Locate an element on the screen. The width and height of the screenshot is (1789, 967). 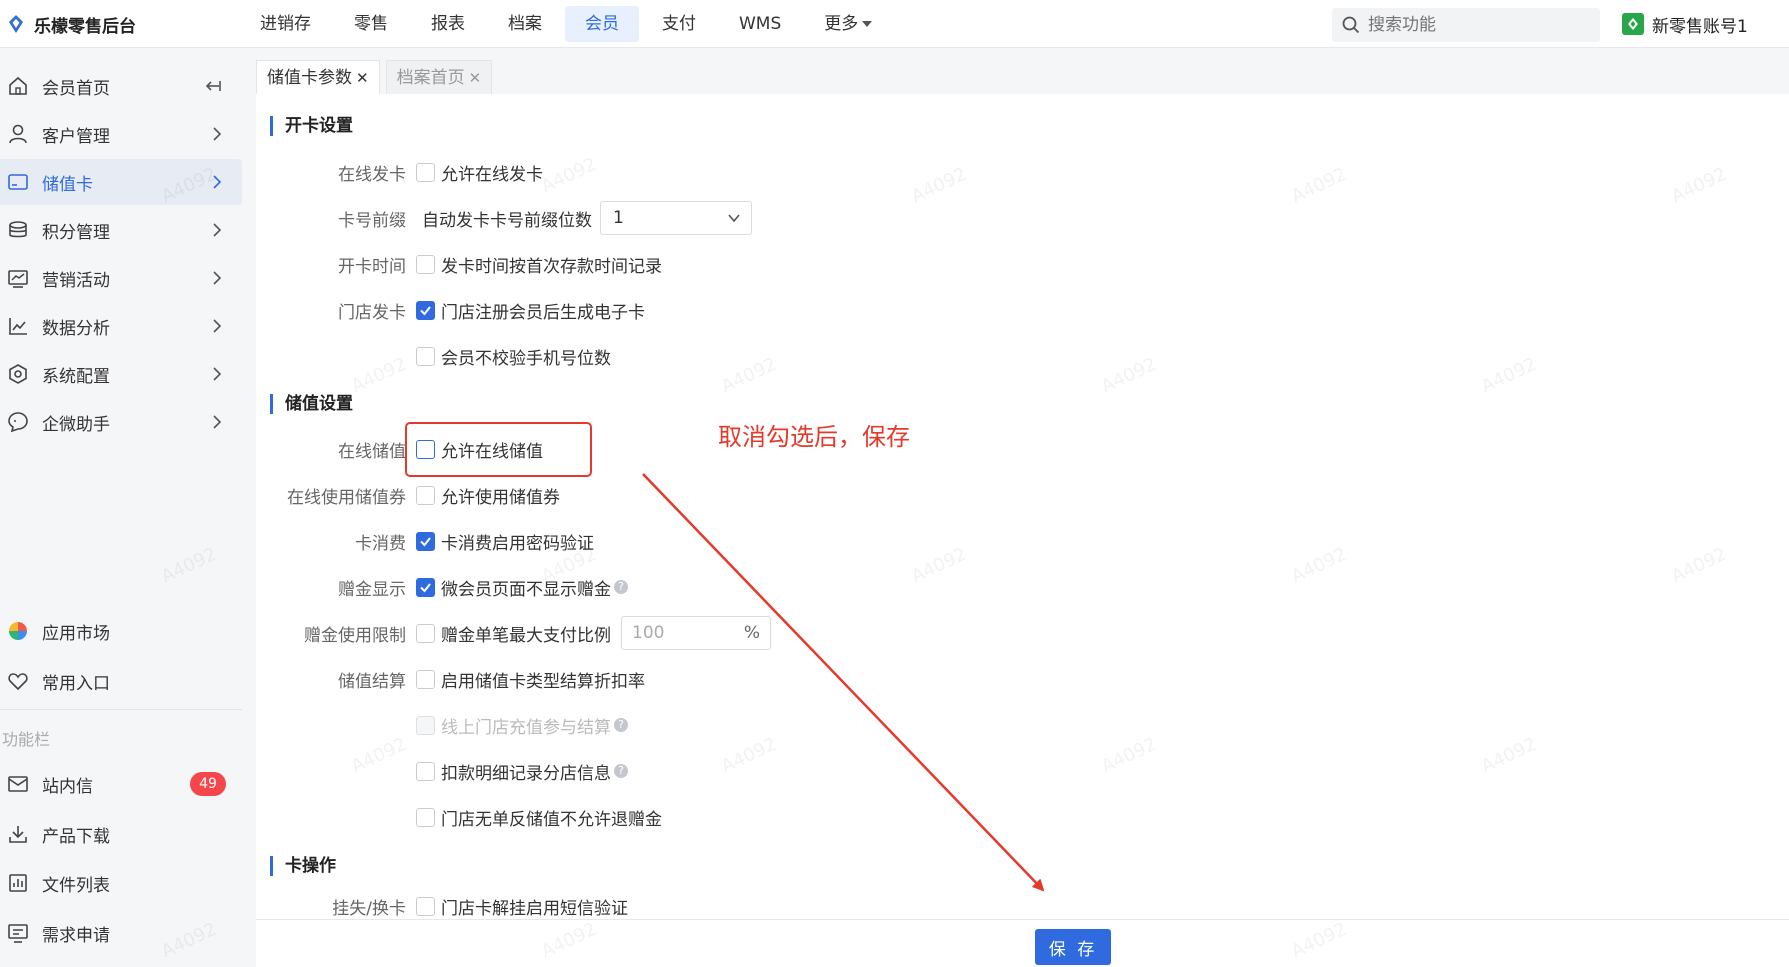
sidebar-divider is located at coordinates (121, 709).